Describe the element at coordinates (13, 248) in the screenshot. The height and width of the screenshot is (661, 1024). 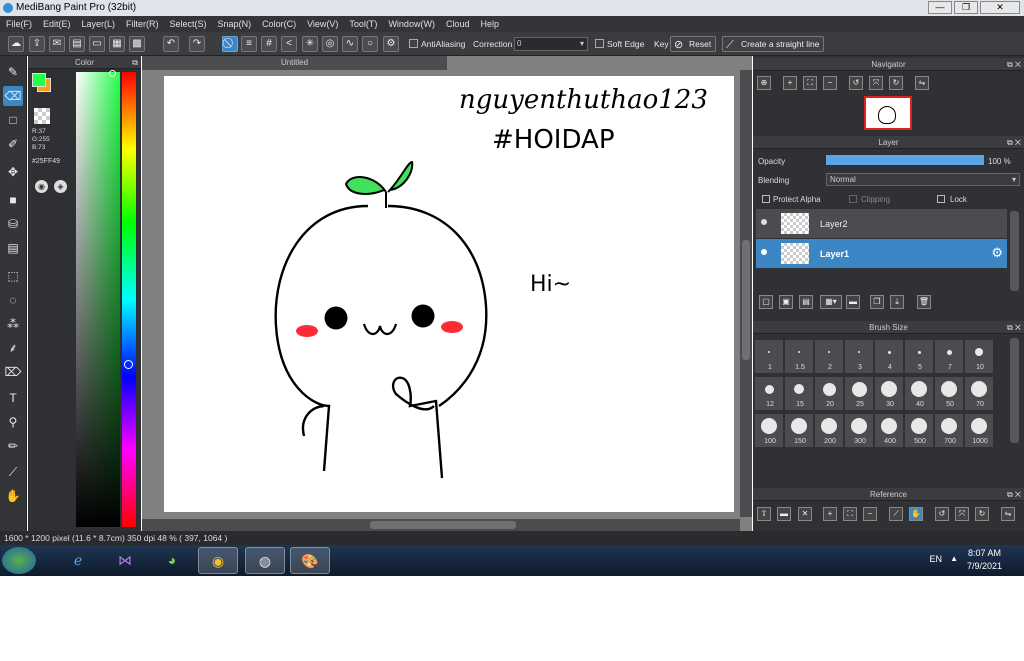
I see `gradient-tool-icon: ▤` at that location.